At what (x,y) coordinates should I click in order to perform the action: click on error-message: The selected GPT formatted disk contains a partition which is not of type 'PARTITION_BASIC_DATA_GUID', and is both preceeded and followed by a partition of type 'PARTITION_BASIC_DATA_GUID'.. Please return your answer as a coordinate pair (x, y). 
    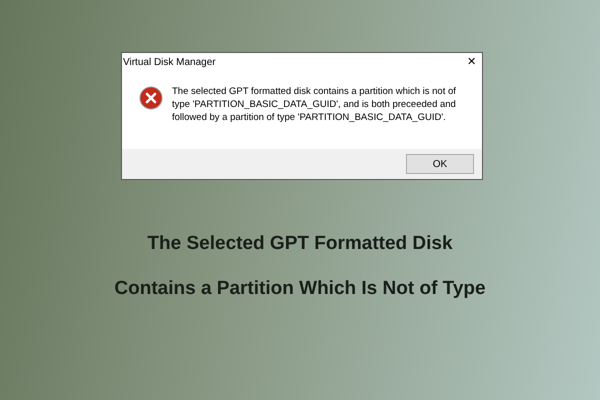
    Looking at the image, I should click on (314, 104).